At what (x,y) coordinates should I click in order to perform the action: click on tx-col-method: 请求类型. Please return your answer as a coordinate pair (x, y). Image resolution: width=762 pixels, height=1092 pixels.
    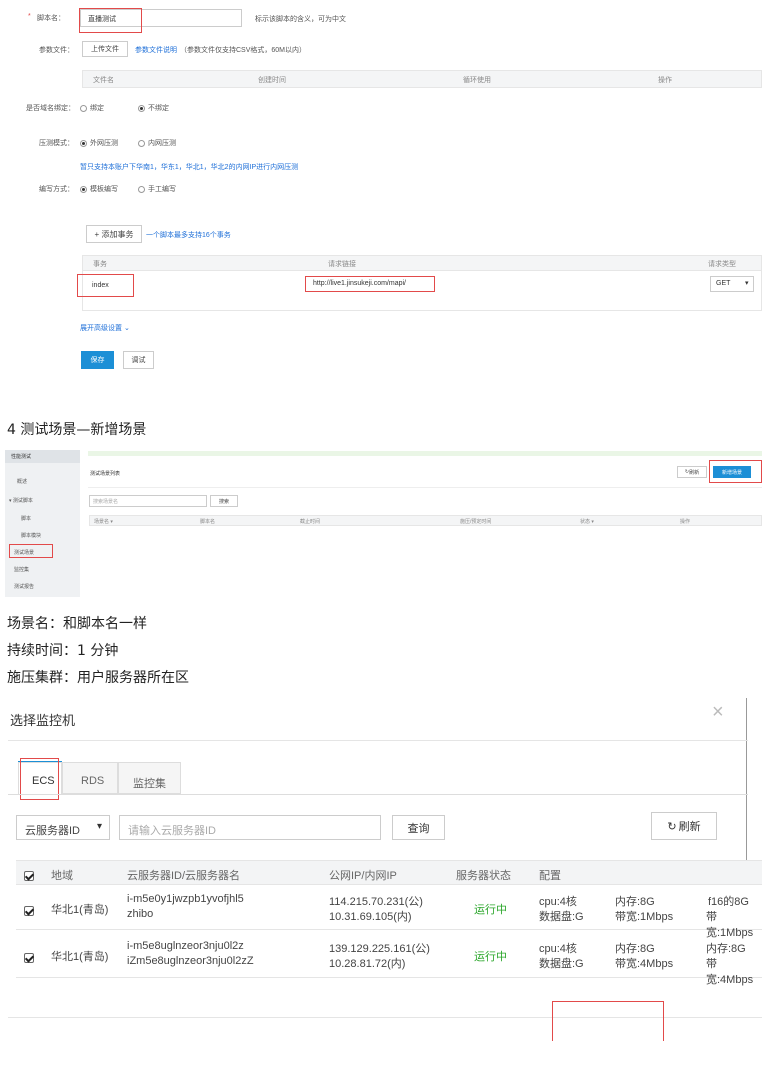
    Looking at the image, I should click on (722, 264).